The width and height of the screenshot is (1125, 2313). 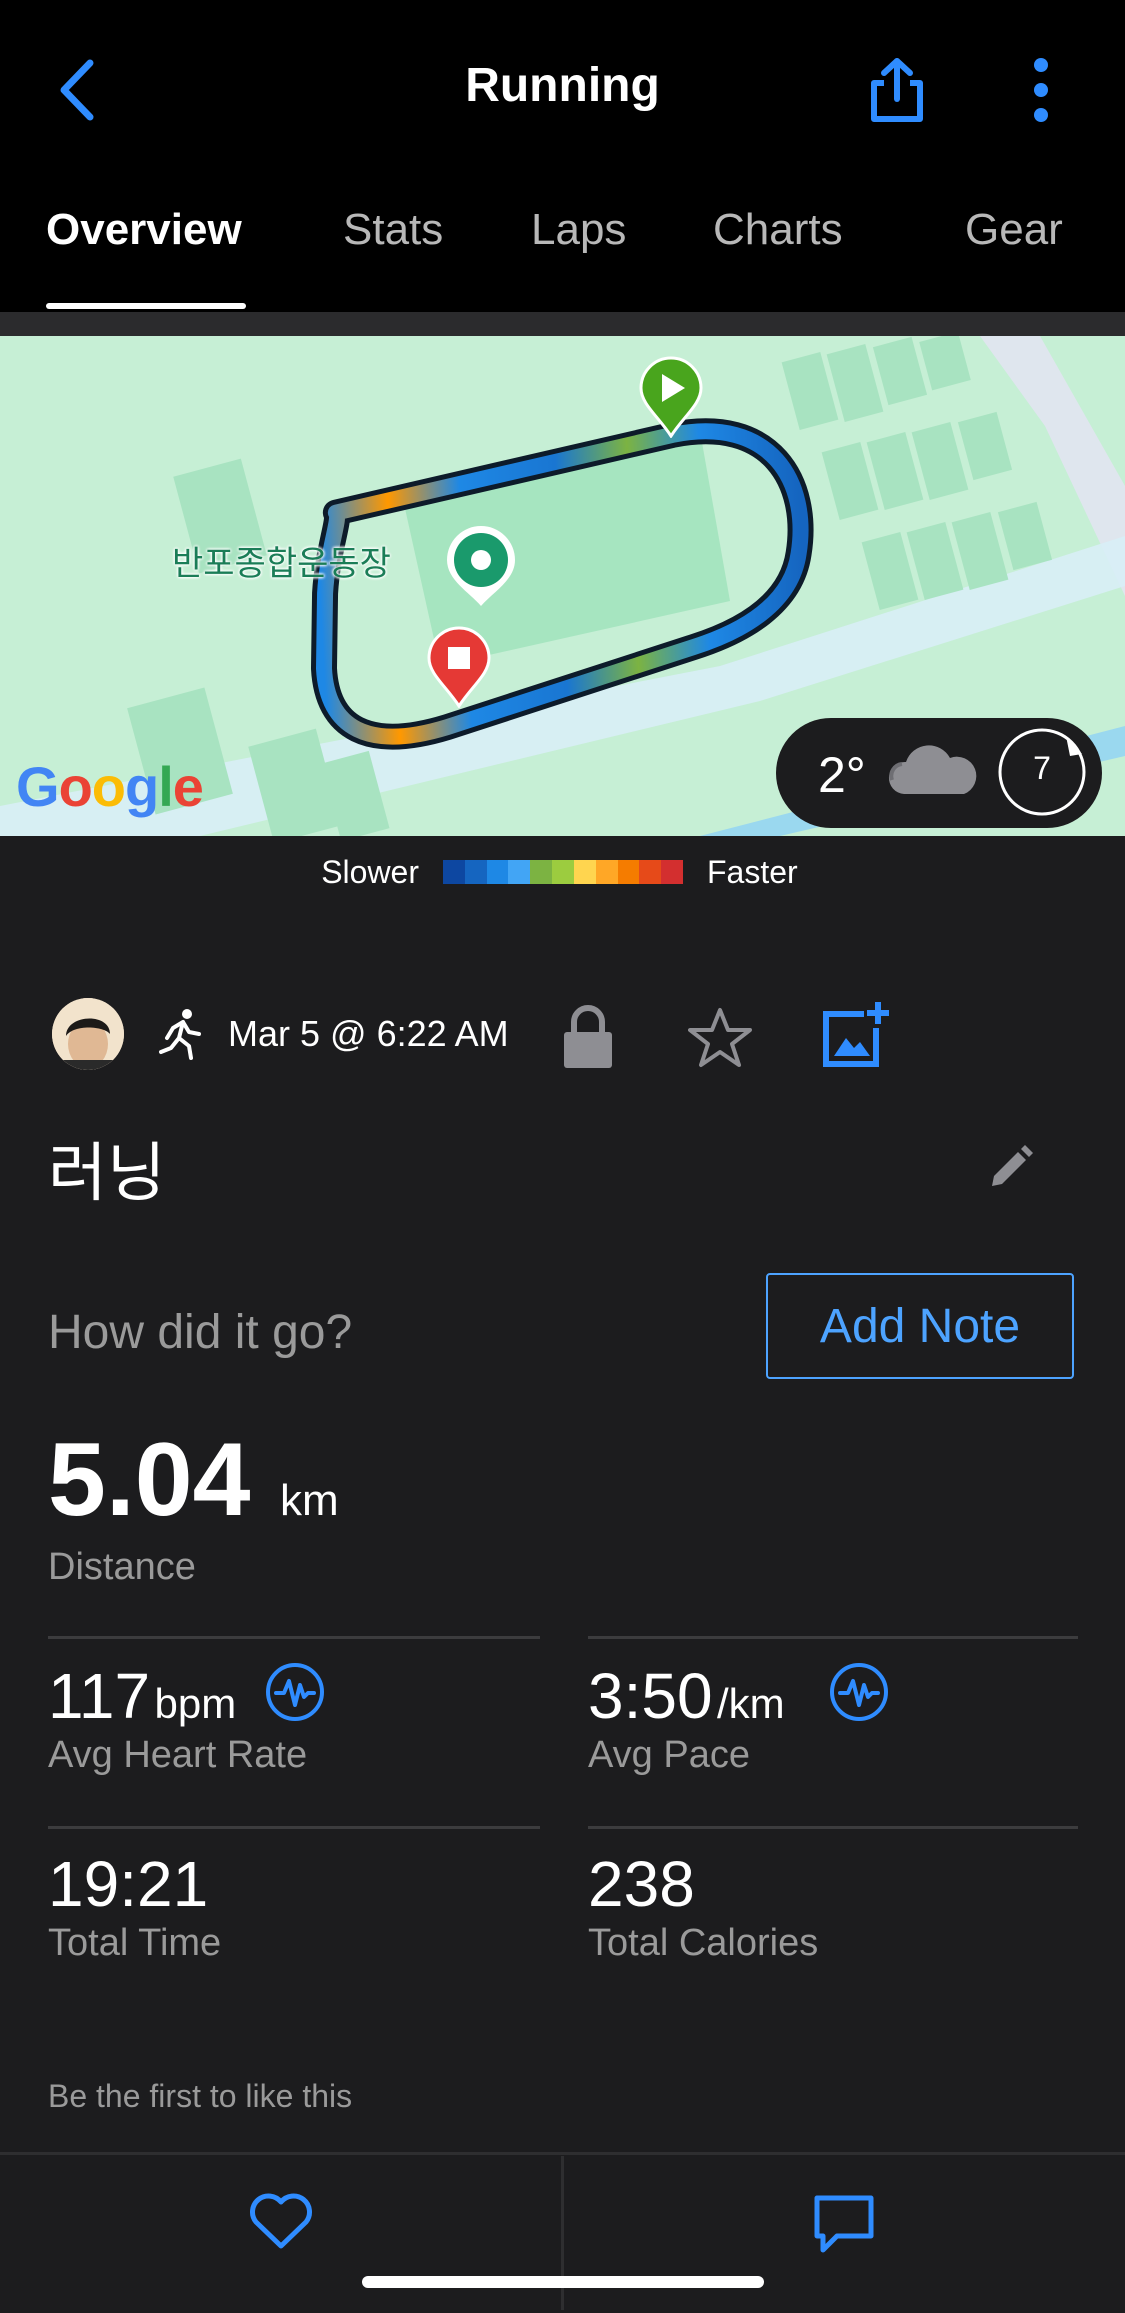 I want to click on total-time-label: Total Time, so click(x=135, y=1943).